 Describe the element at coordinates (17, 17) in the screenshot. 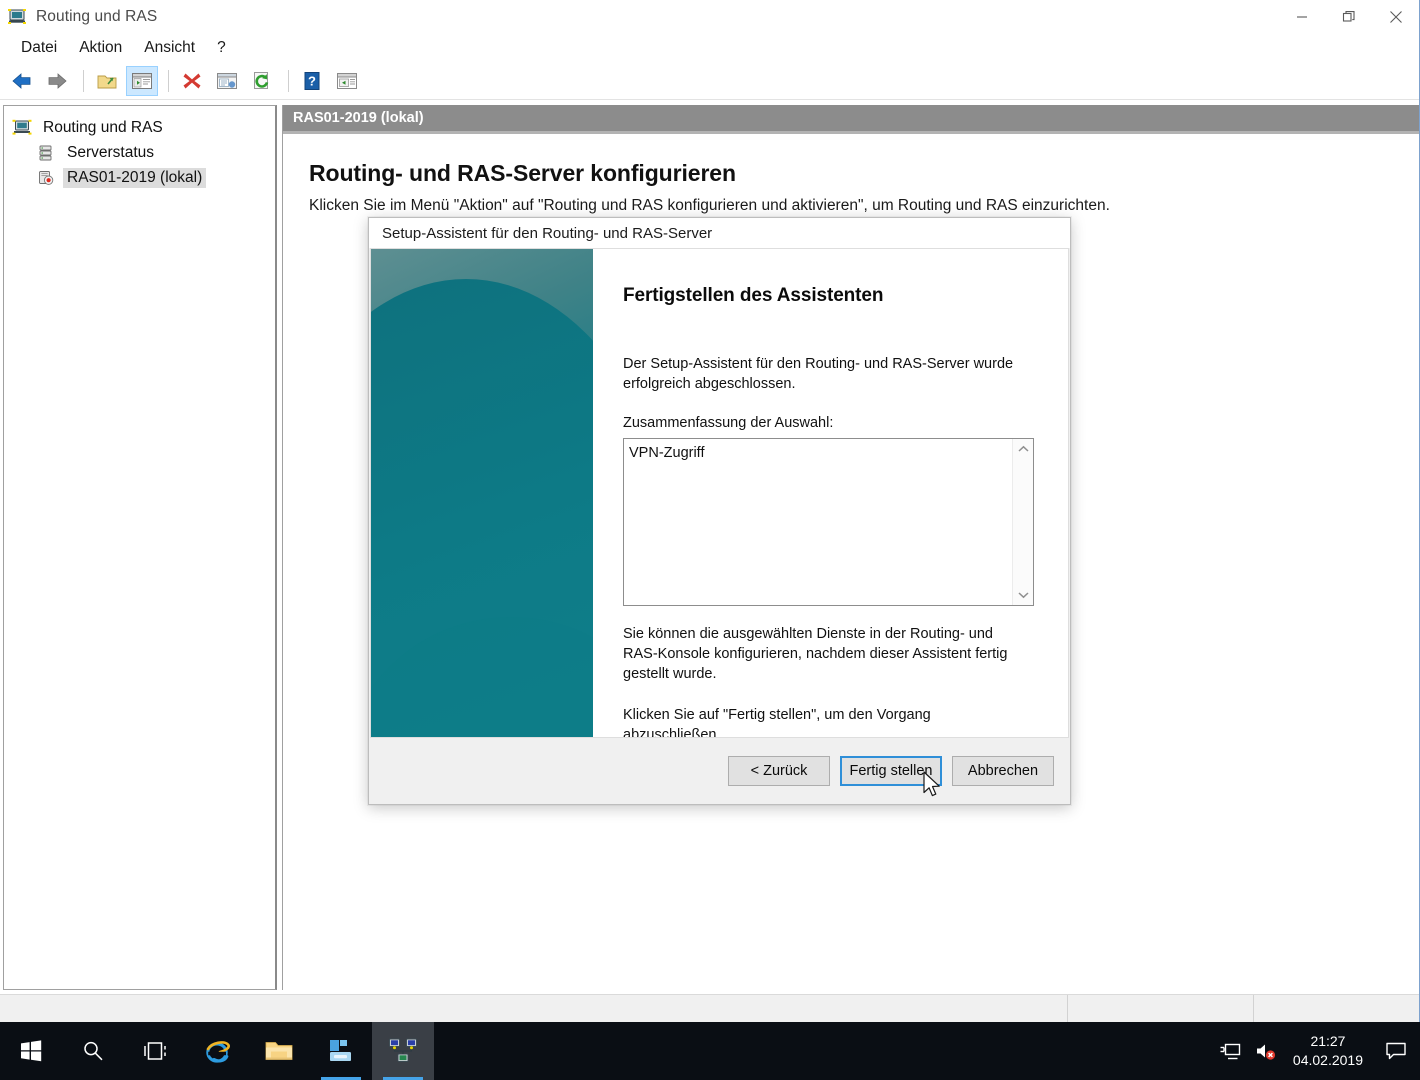

I see `routing-ras-icon` at that location.